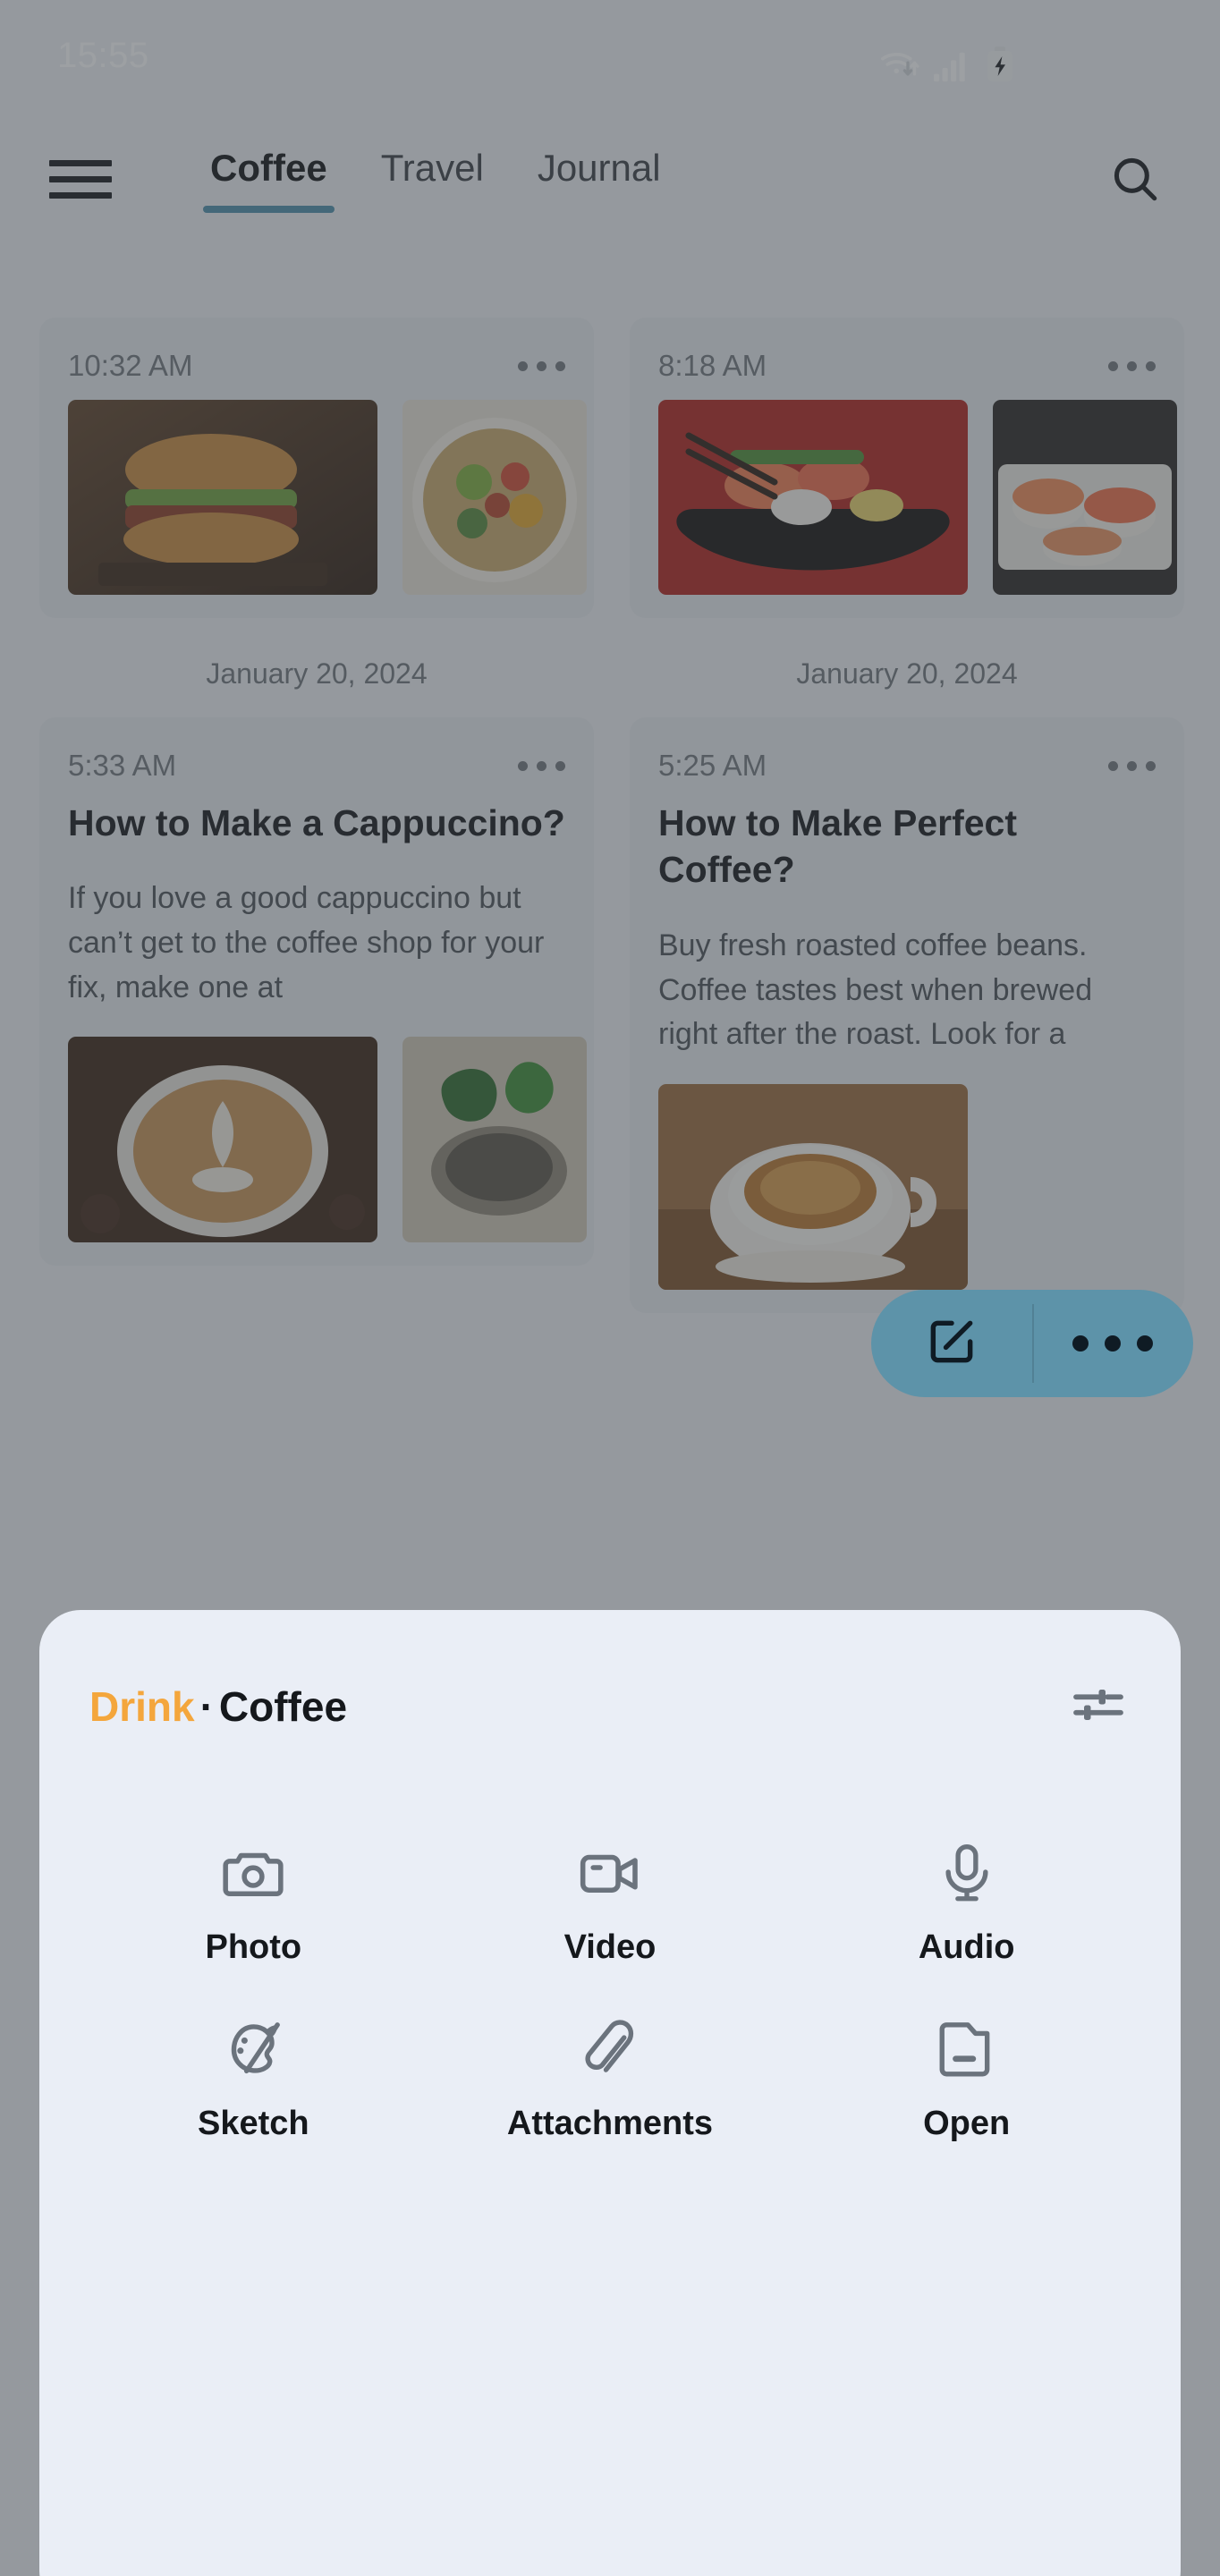 This screenshot has width=1220, height=2576. I want to click on camera-icon, so click(253, 1873).